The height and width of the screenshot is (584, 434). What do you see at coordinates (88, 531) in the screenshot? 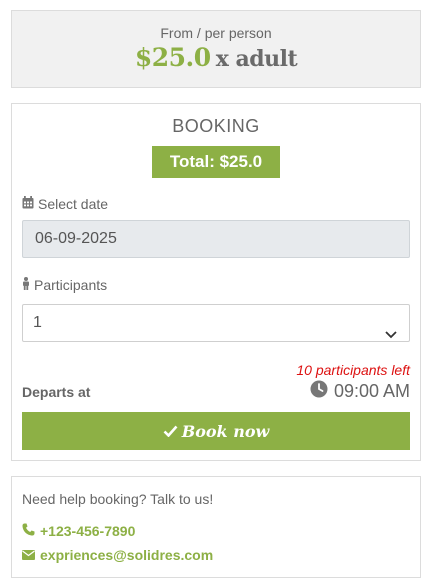
I see `phone-text: +123-456-7890` at bounding box center [88, 531].